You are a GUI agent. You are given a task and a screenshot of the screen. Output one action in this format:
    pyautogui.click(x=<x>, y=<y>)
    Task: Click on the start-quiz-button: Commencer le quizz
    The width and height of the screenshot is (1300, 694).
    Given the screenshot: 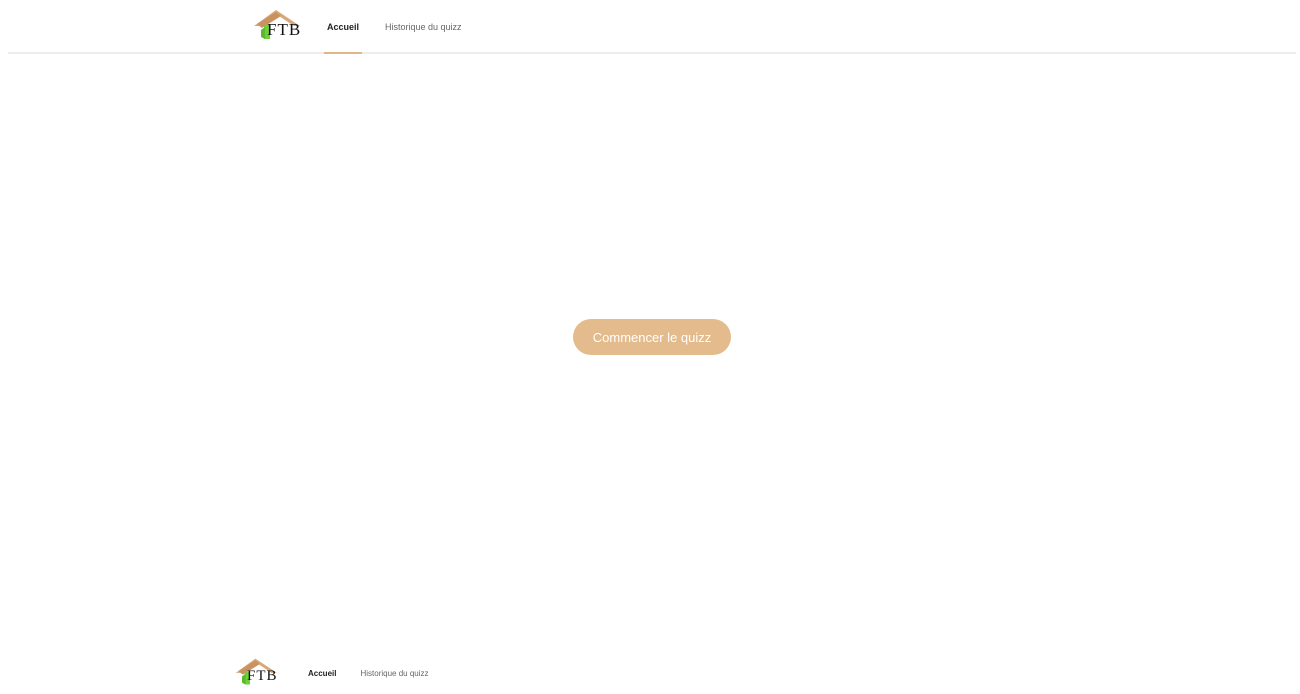 What is the action you would take?
    pyautogui.click(x=652, y=337)
    